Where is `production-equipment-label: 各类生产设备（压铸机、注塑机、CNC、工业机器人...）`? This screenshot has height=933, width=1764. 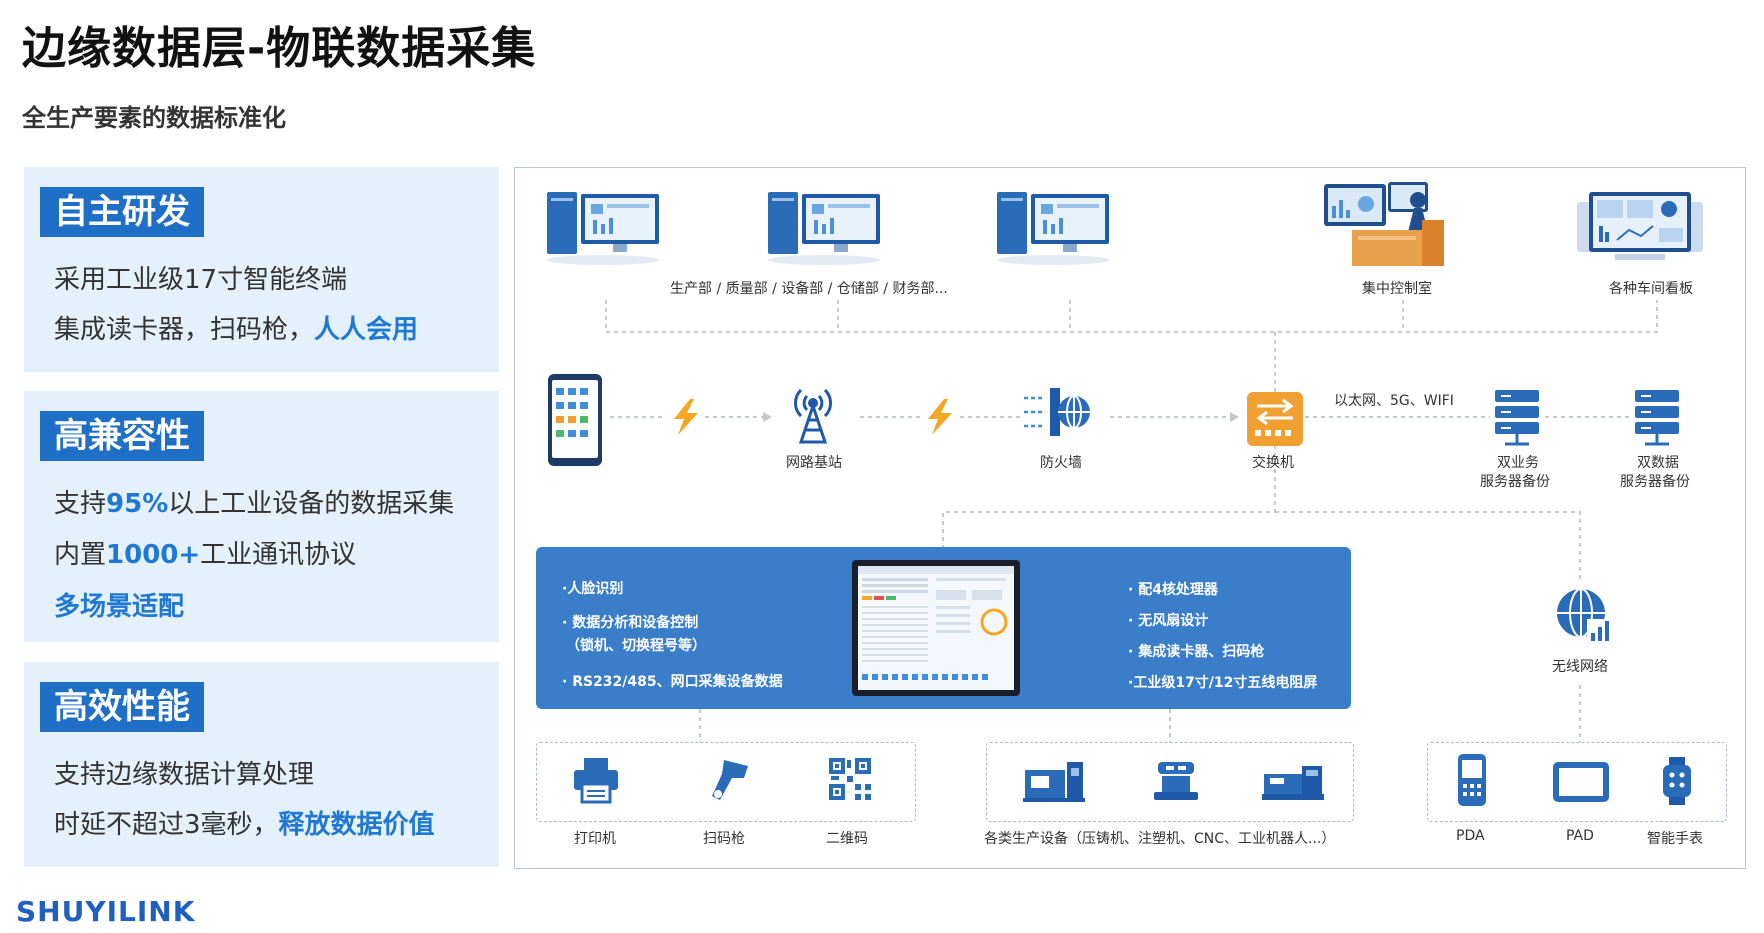 production-equipment-label: 各类生产设备（压铸机、注塑机、CNC、工业机器人...） is located at coordinates (1160, 839).